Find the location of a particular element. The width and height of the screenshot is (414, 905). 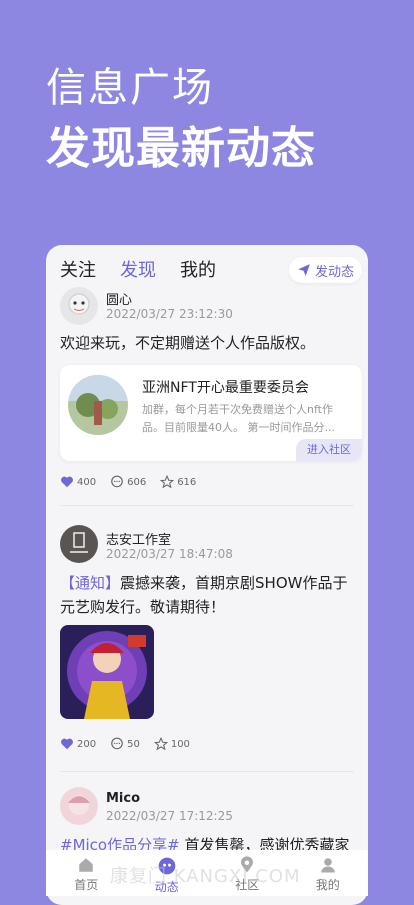

bottom-nav: 首页 动态 社区 我的 is located at coordinates (207, 873).